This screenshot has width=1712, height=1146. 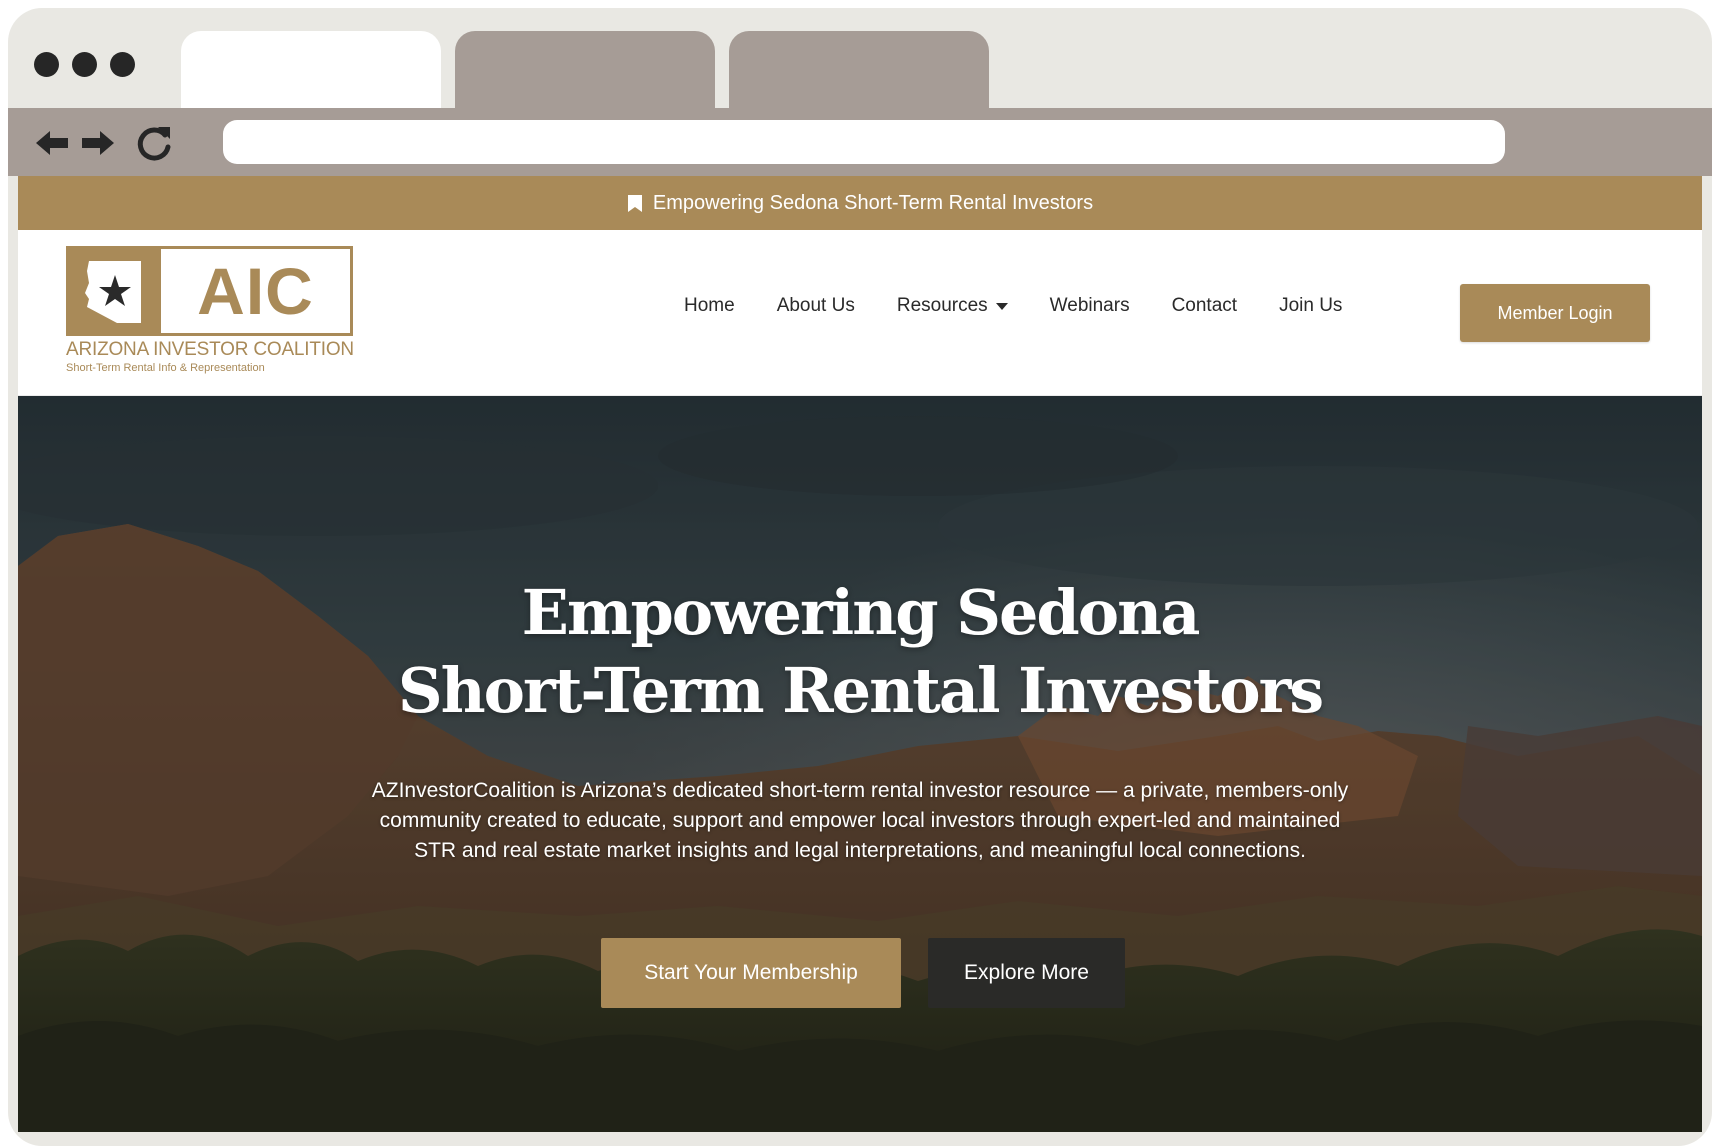 I want to click on nav-item-home: Home, so click(x=709, y=306).